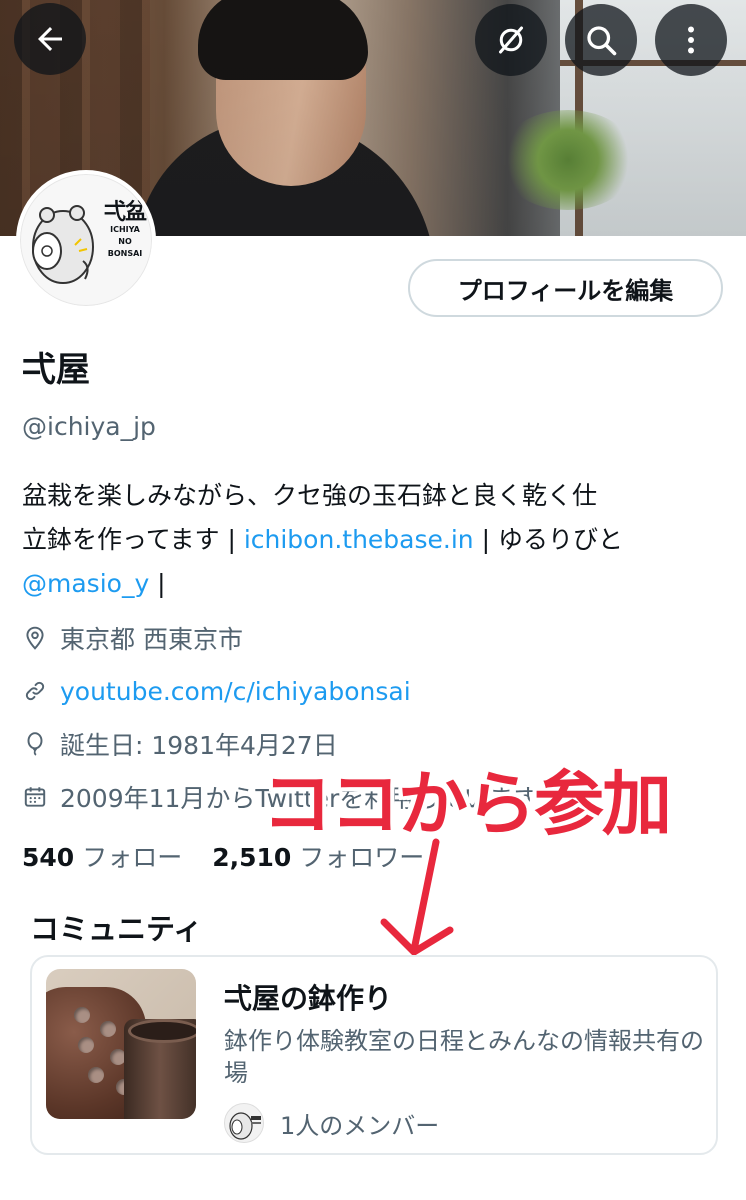 This screenshot has height=1200, width=746. I want to click on bio-line-1: 盆栽を楽しみながら、クセ強の玉石鉢と良く乾く仕, so click(310, 495).